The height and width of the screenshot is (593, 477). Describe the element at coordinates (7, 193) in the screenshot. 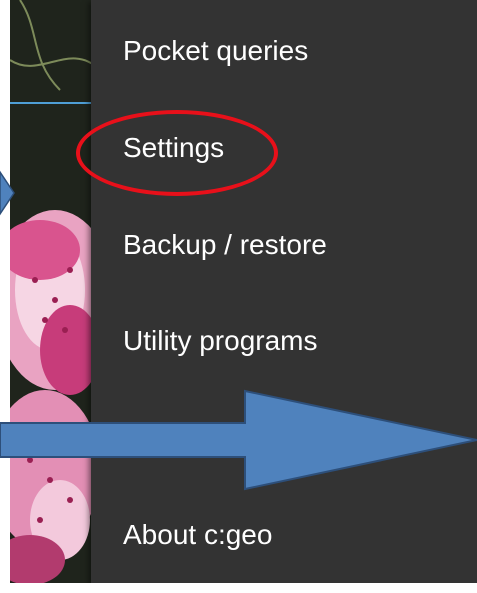

I see `small-arrow-annotation` at that location.